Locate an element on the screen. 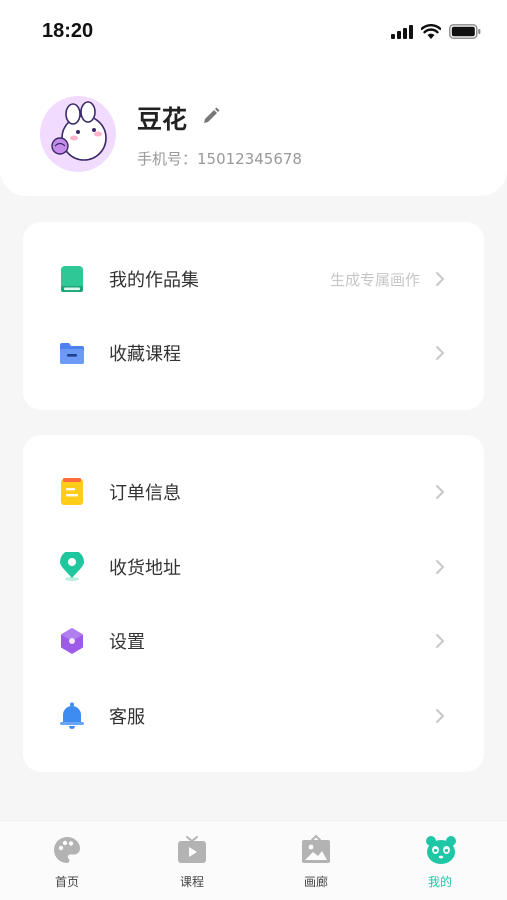  edit-pencil-icon is located at coordinates (211, 116).